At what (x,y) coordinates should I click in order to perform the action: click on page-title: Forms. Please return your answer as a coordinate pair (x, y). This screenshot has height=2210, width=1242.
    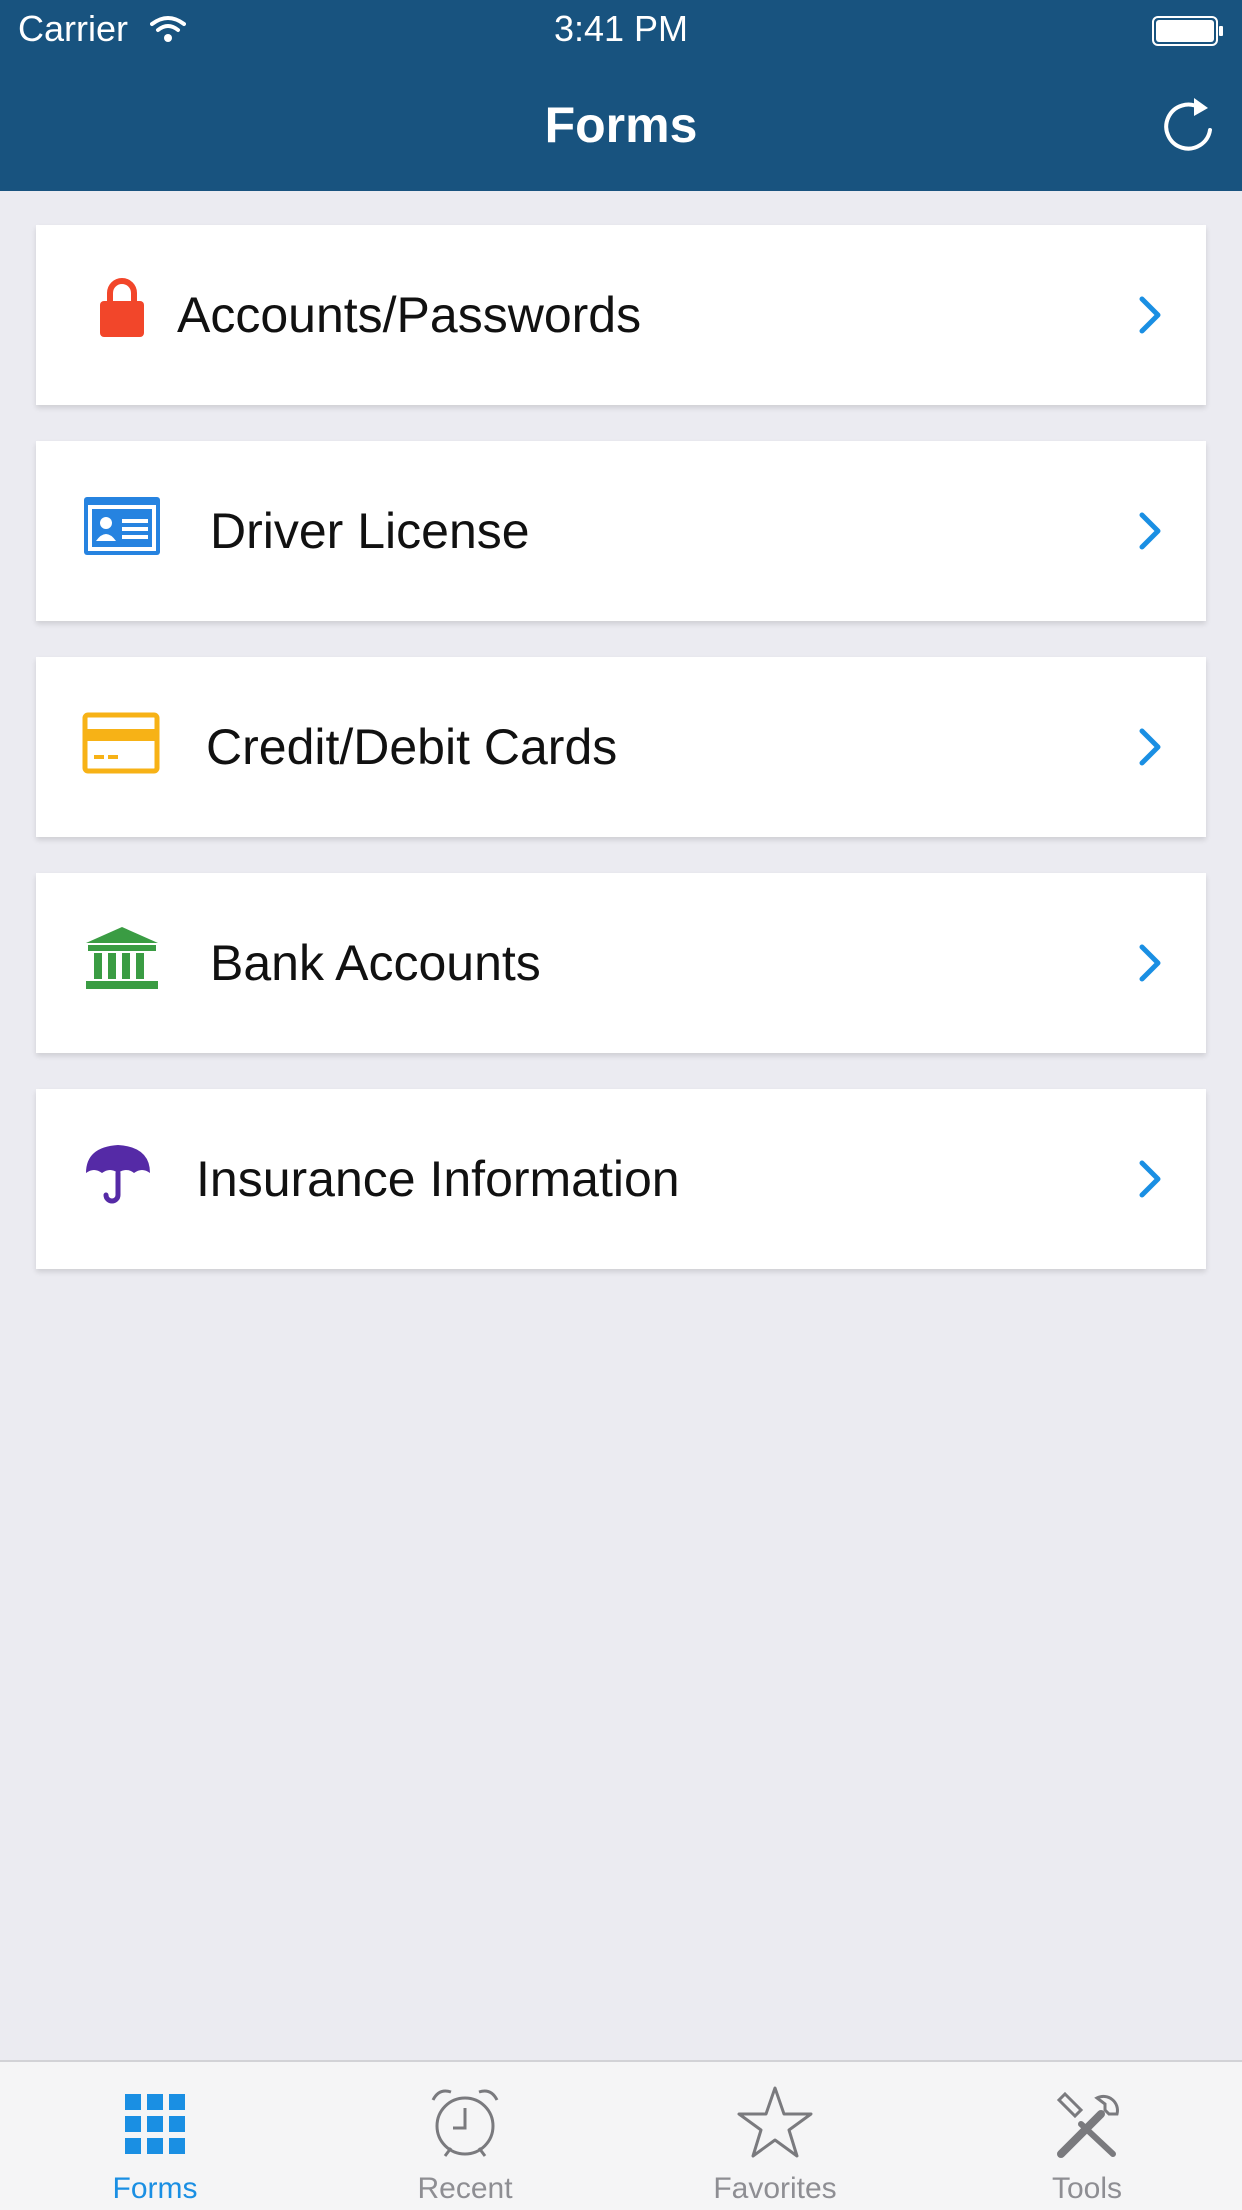
    Looking at the image, I should click on (621, 125).